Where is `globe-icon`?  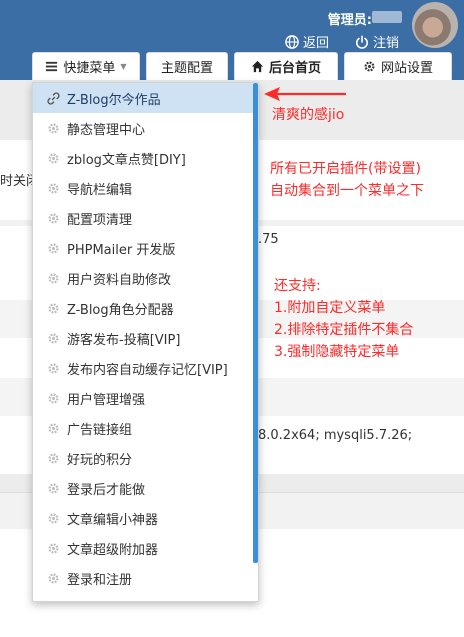
globe-icon is located at coordinates (292, 41).